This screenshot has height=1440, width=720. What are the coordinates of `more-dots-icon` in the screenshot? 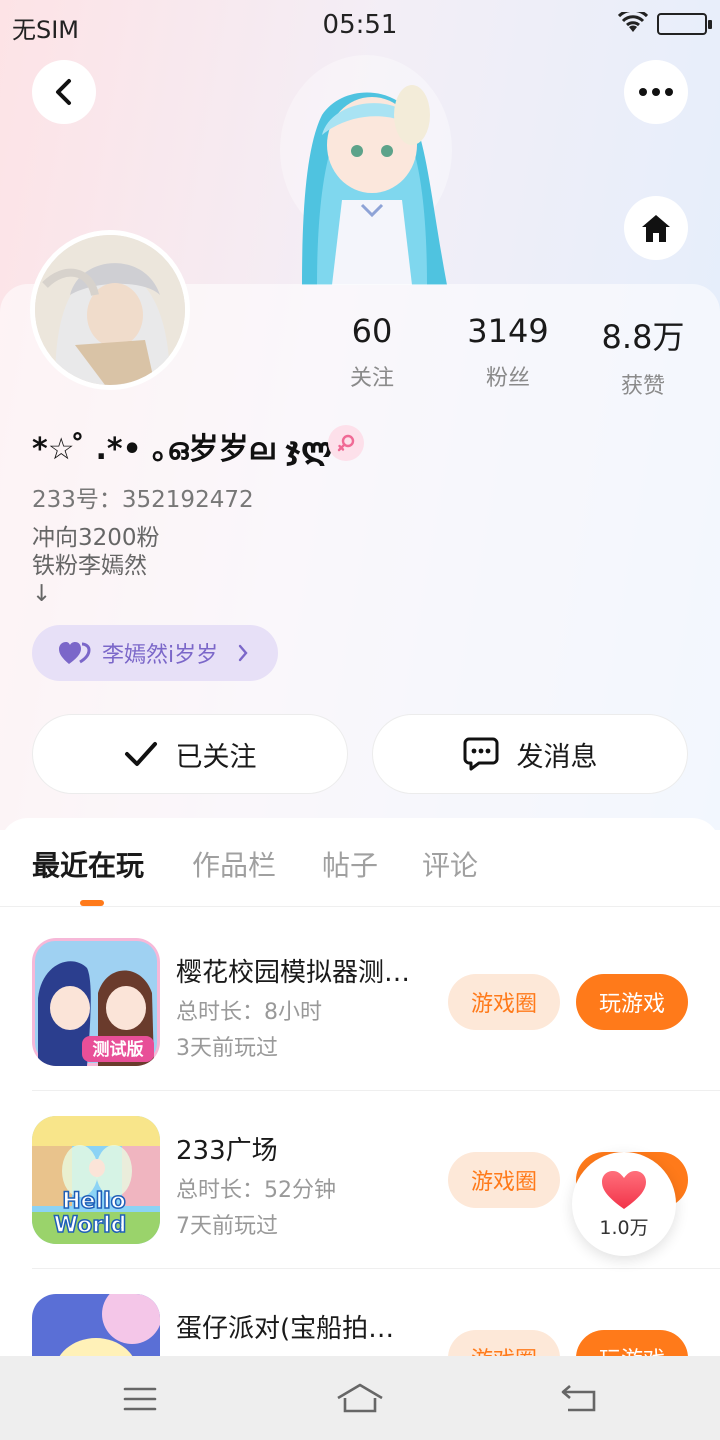 It's located at (656, 92).